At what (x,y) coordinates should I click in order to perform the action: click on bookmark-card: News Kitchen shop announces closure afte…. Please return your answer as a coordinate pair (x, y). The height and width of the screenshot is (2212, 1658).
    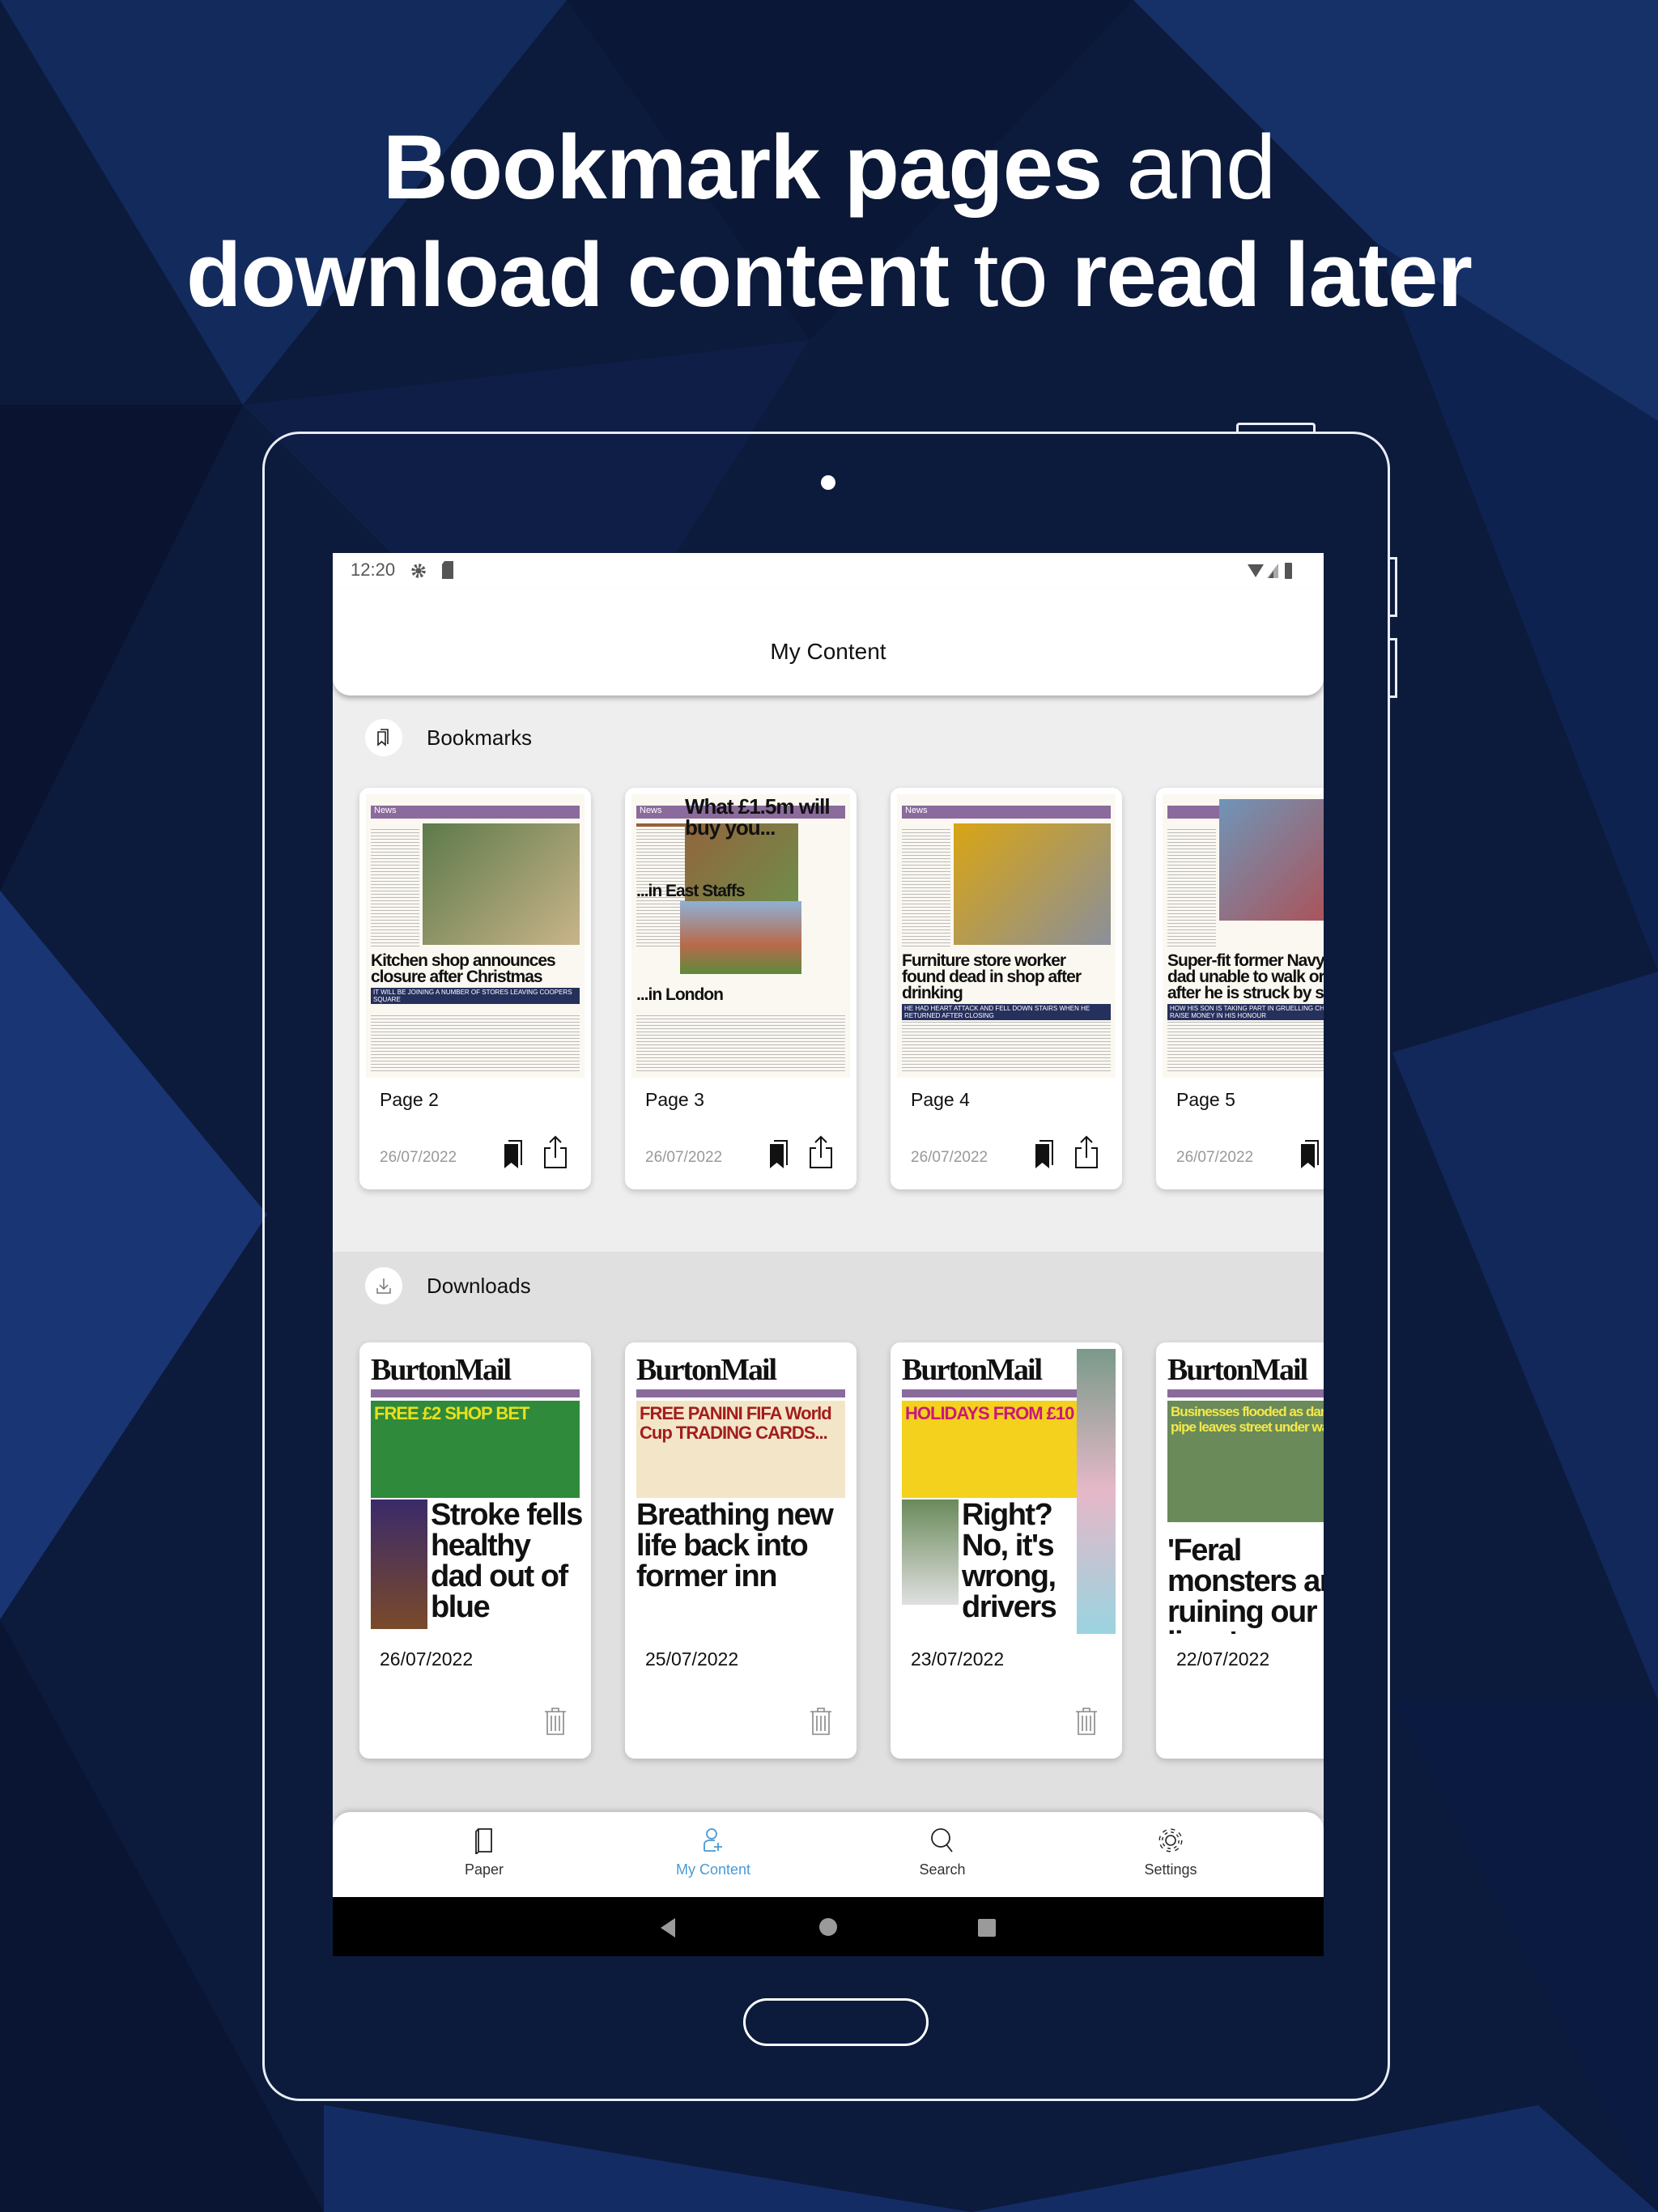
    Looking at the image, I should click on (475, 989).